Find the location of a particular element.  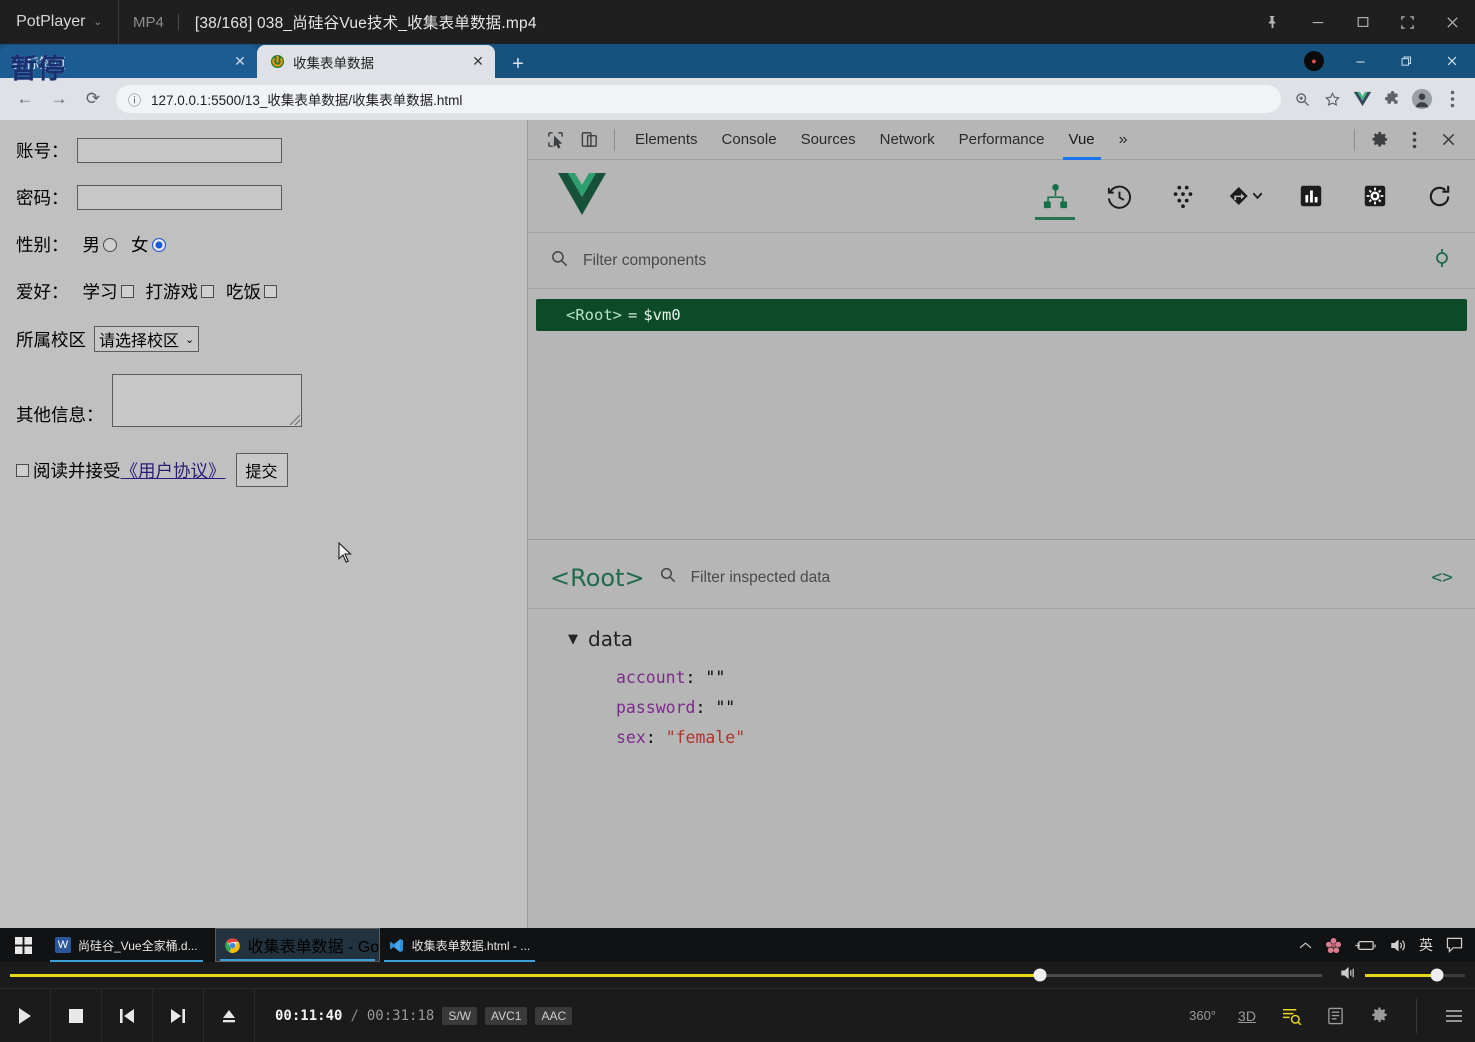

show-hidden-icons-chevron is located at coordinates (1305, 945).